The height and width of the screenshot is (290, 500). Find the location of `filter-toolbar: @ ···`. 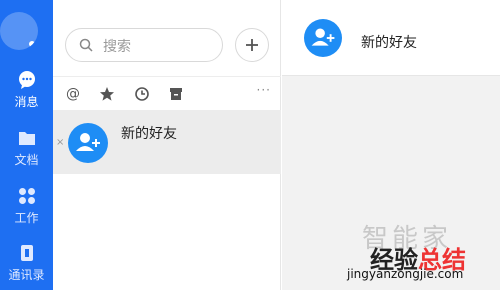

filter-toolbar: @ ··· is located at coordinates (167, 94).